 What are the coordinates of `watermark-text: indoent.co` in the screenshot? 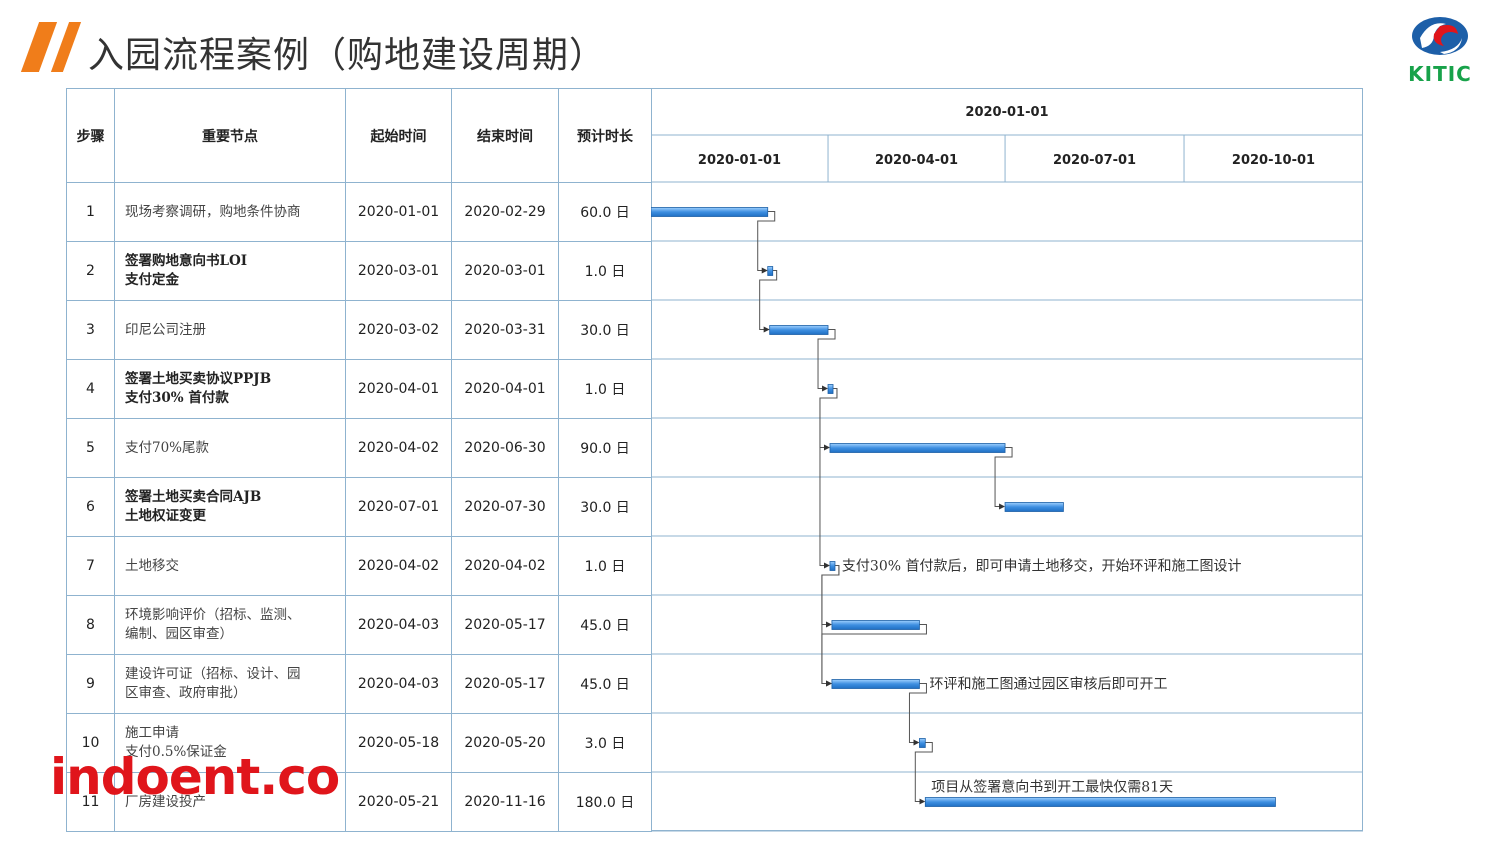 It's located at (195, 777).